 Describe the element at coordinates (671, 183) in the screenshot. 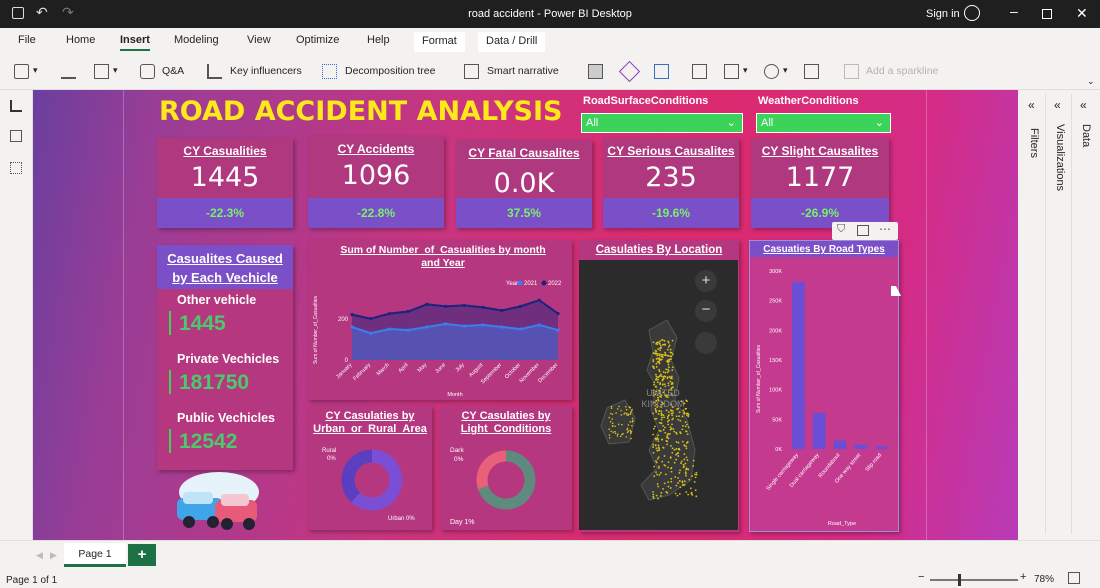

I see `kpi-cy-serious: CY Serious Causalites 235 -19.6%` at that location.